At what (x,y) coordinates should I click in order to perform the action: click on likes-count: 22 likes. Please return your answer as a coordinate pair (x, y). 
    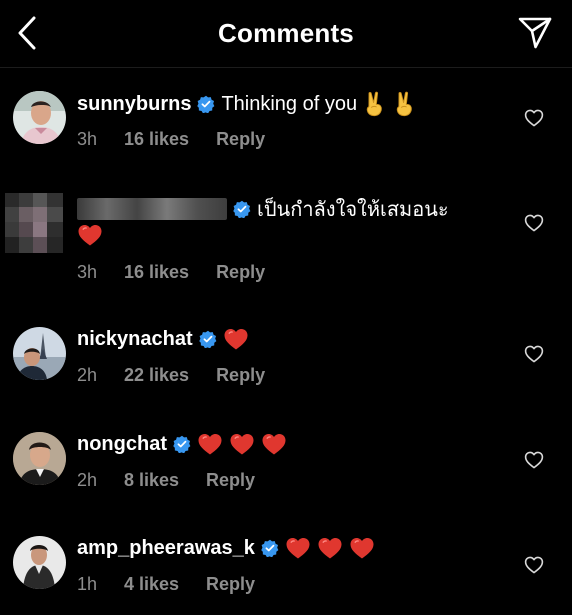
    Looking at the image, I should click on (156, 375).